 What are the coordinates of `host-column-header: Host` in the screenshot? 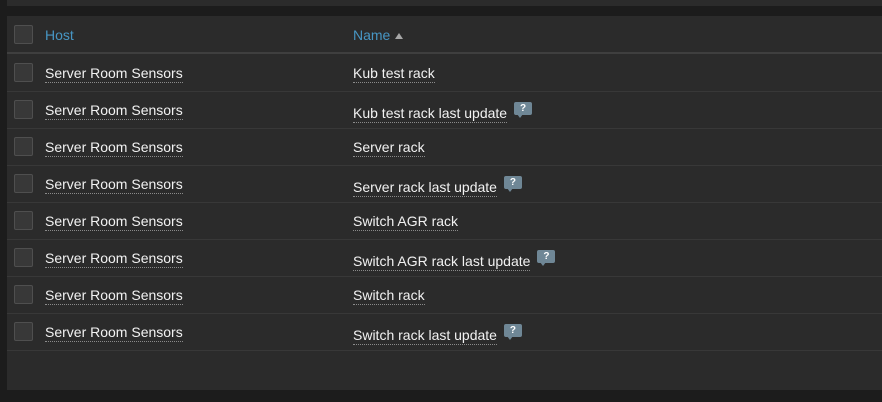 It's located at (59, 35).